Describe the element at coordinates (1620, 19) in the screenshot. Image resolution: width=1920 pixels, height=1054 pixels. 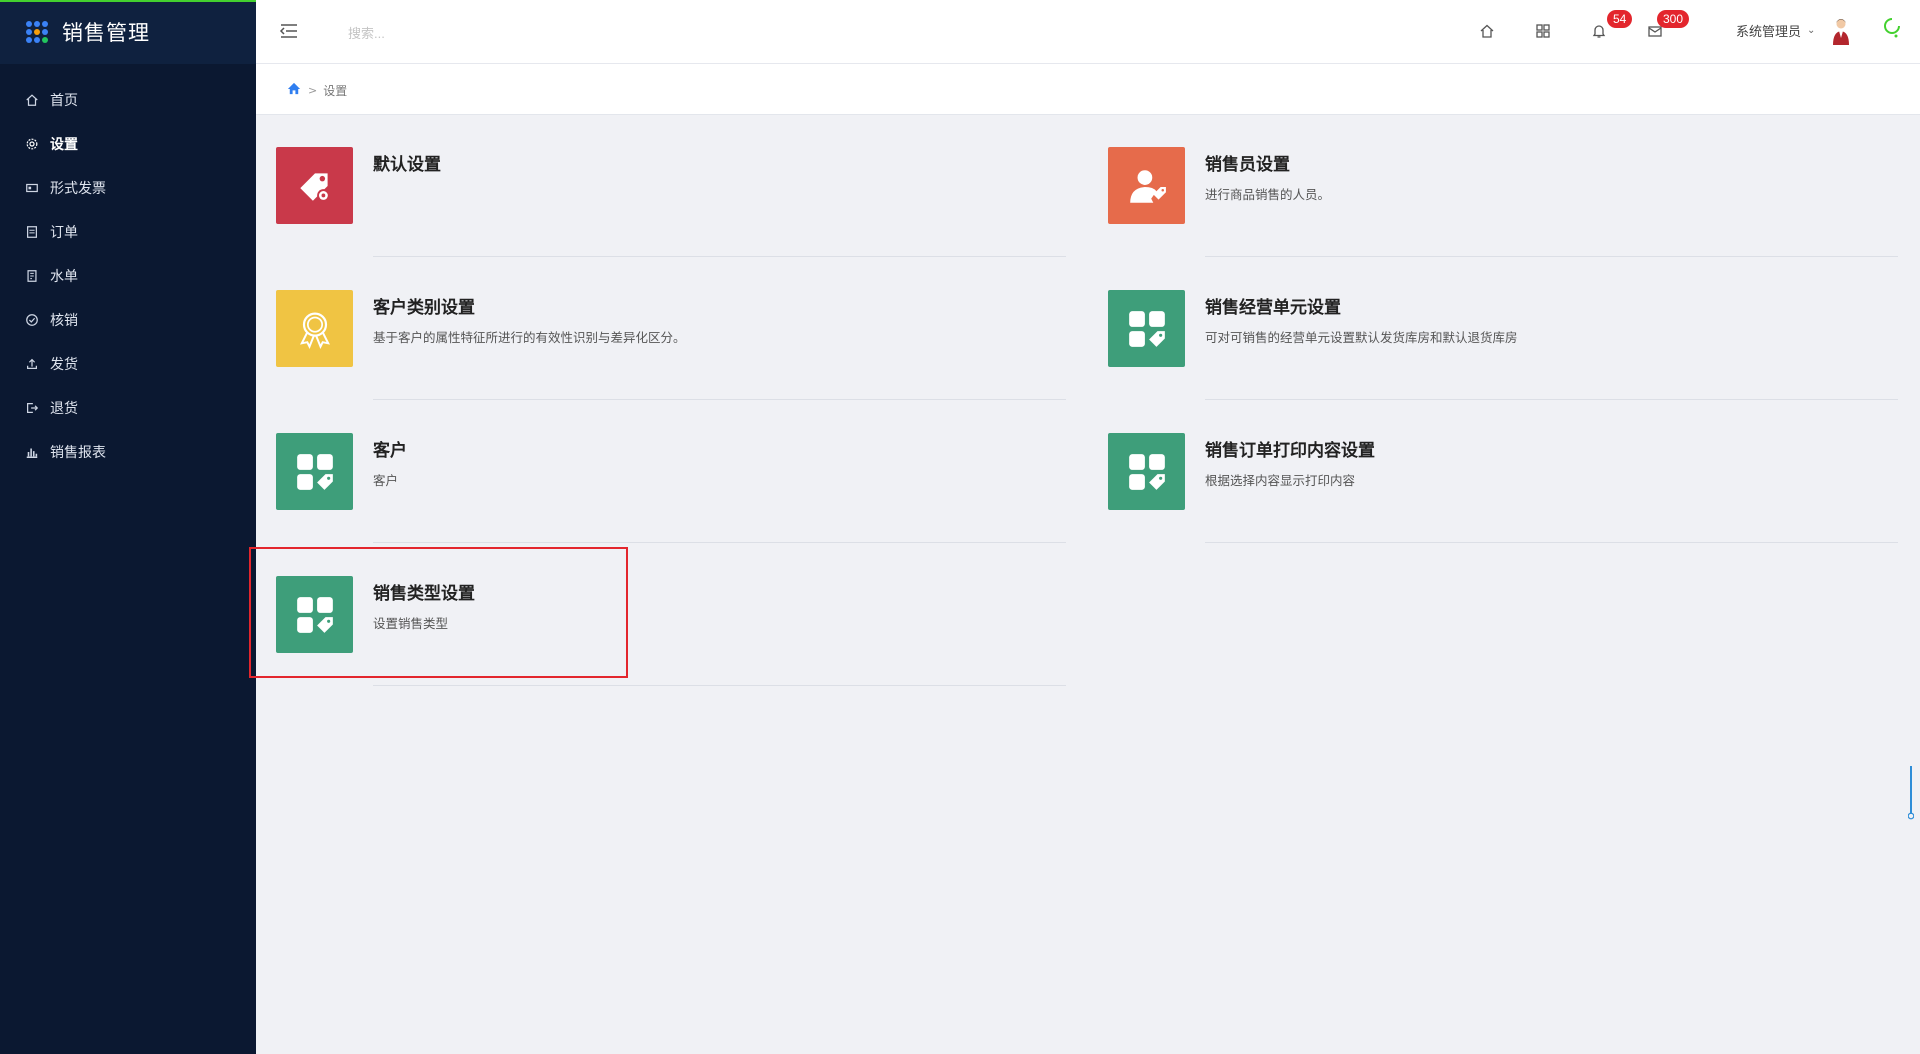
I see `notification-count-badge: 54` at that location.